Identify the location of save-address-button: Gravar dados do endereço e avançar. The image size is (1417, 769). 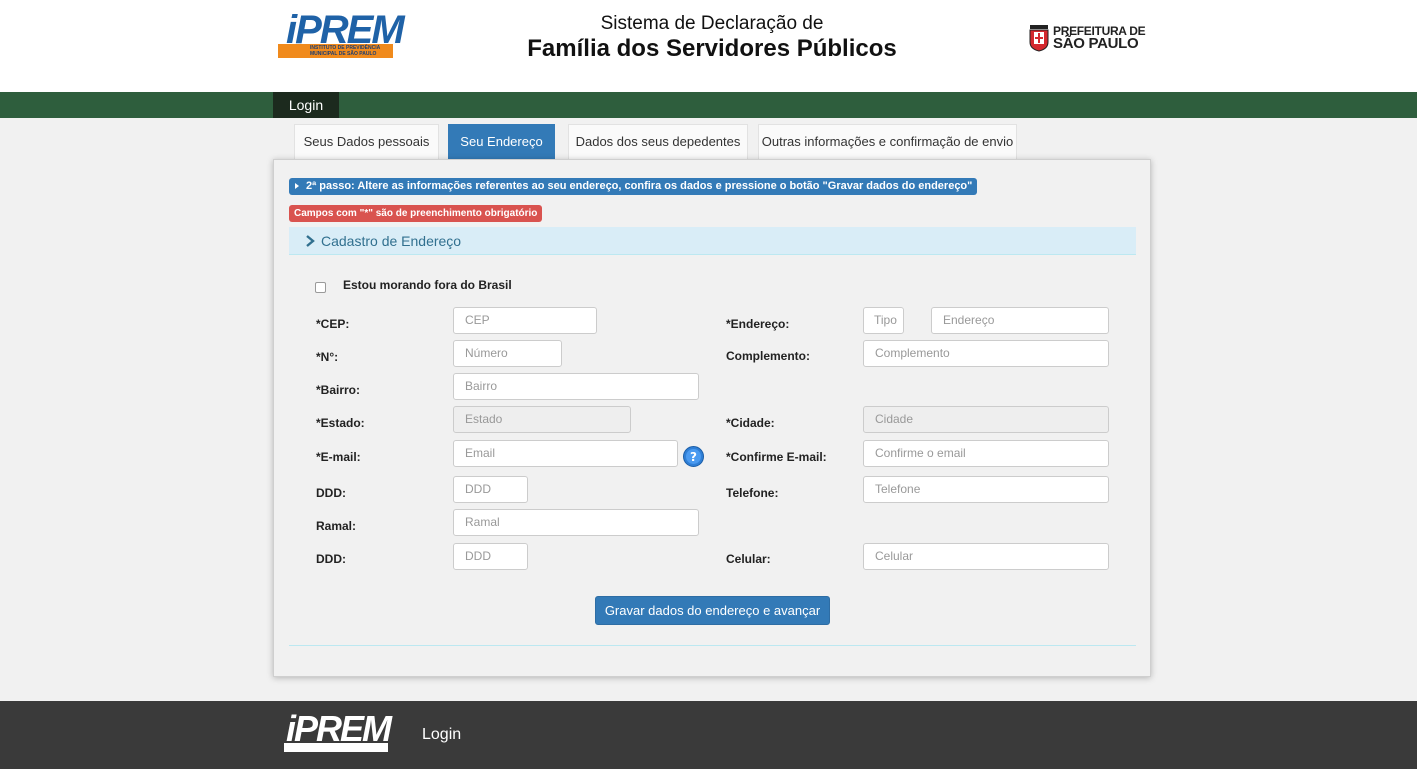
(712, 610).